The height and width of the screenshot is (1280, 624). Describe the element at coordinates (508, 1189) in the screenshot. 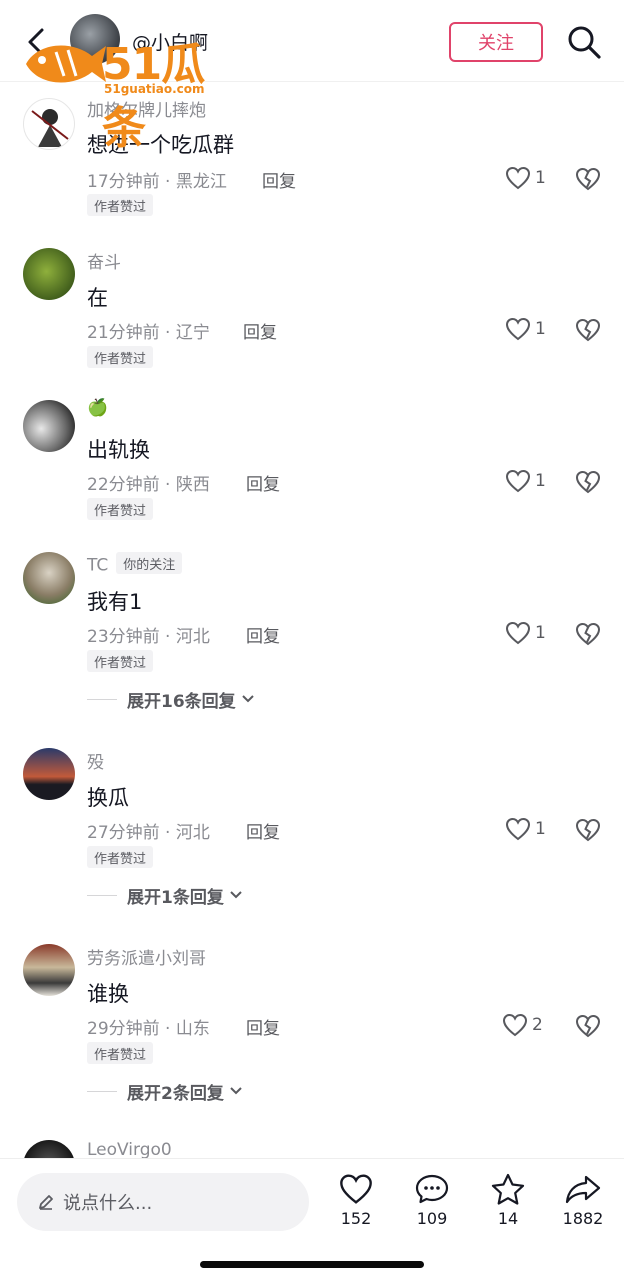

I see `star-icon` at that location.